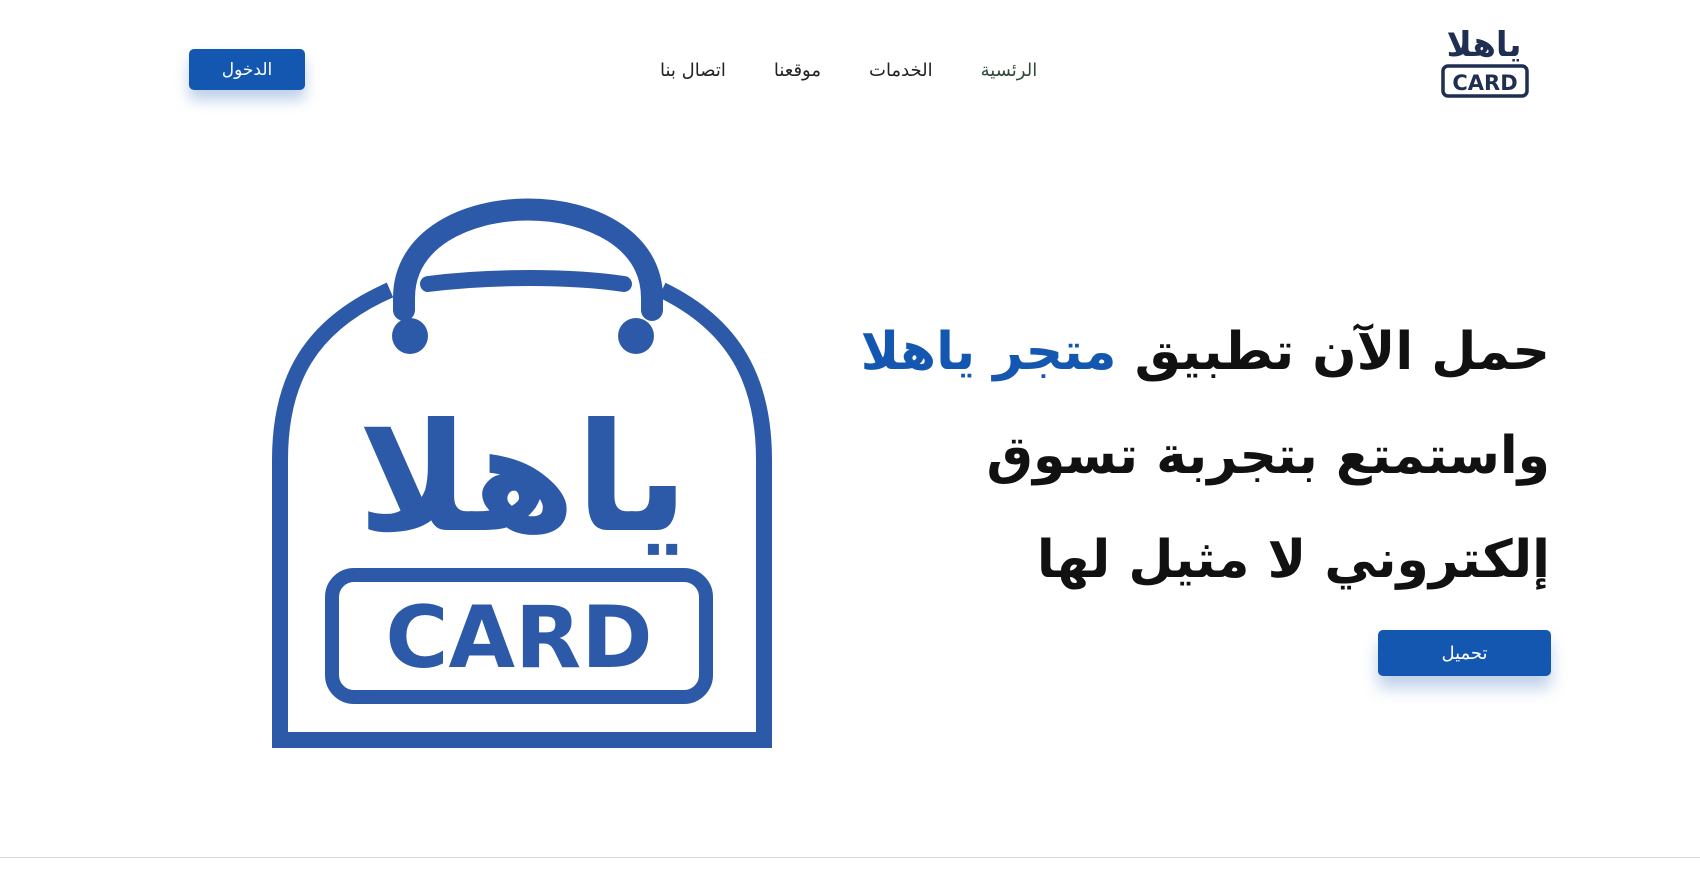  What do you see at coordinates (901, 73) in the screenshot?
I see `nav-item-services: الخدمات` at bounding box center [901, 73].